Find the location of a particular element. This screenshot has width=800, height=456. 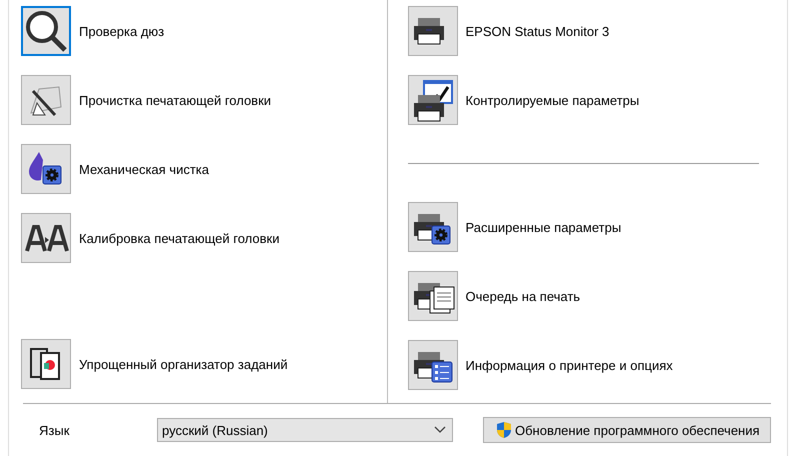

chevron-down-icon is located at coordinates (440, 430).